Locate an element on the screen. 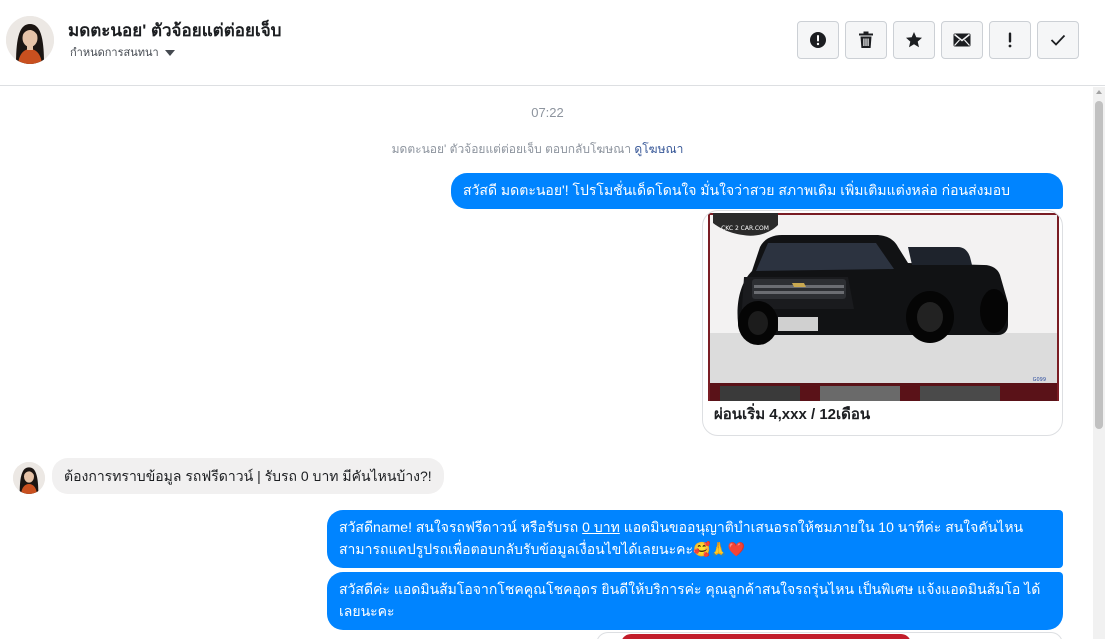 This screenshot has width=1105, height=639. ad-caption: ผ่อนเริ่ม 4,xxx / 12เดือน is located at coordinates (792, 414).